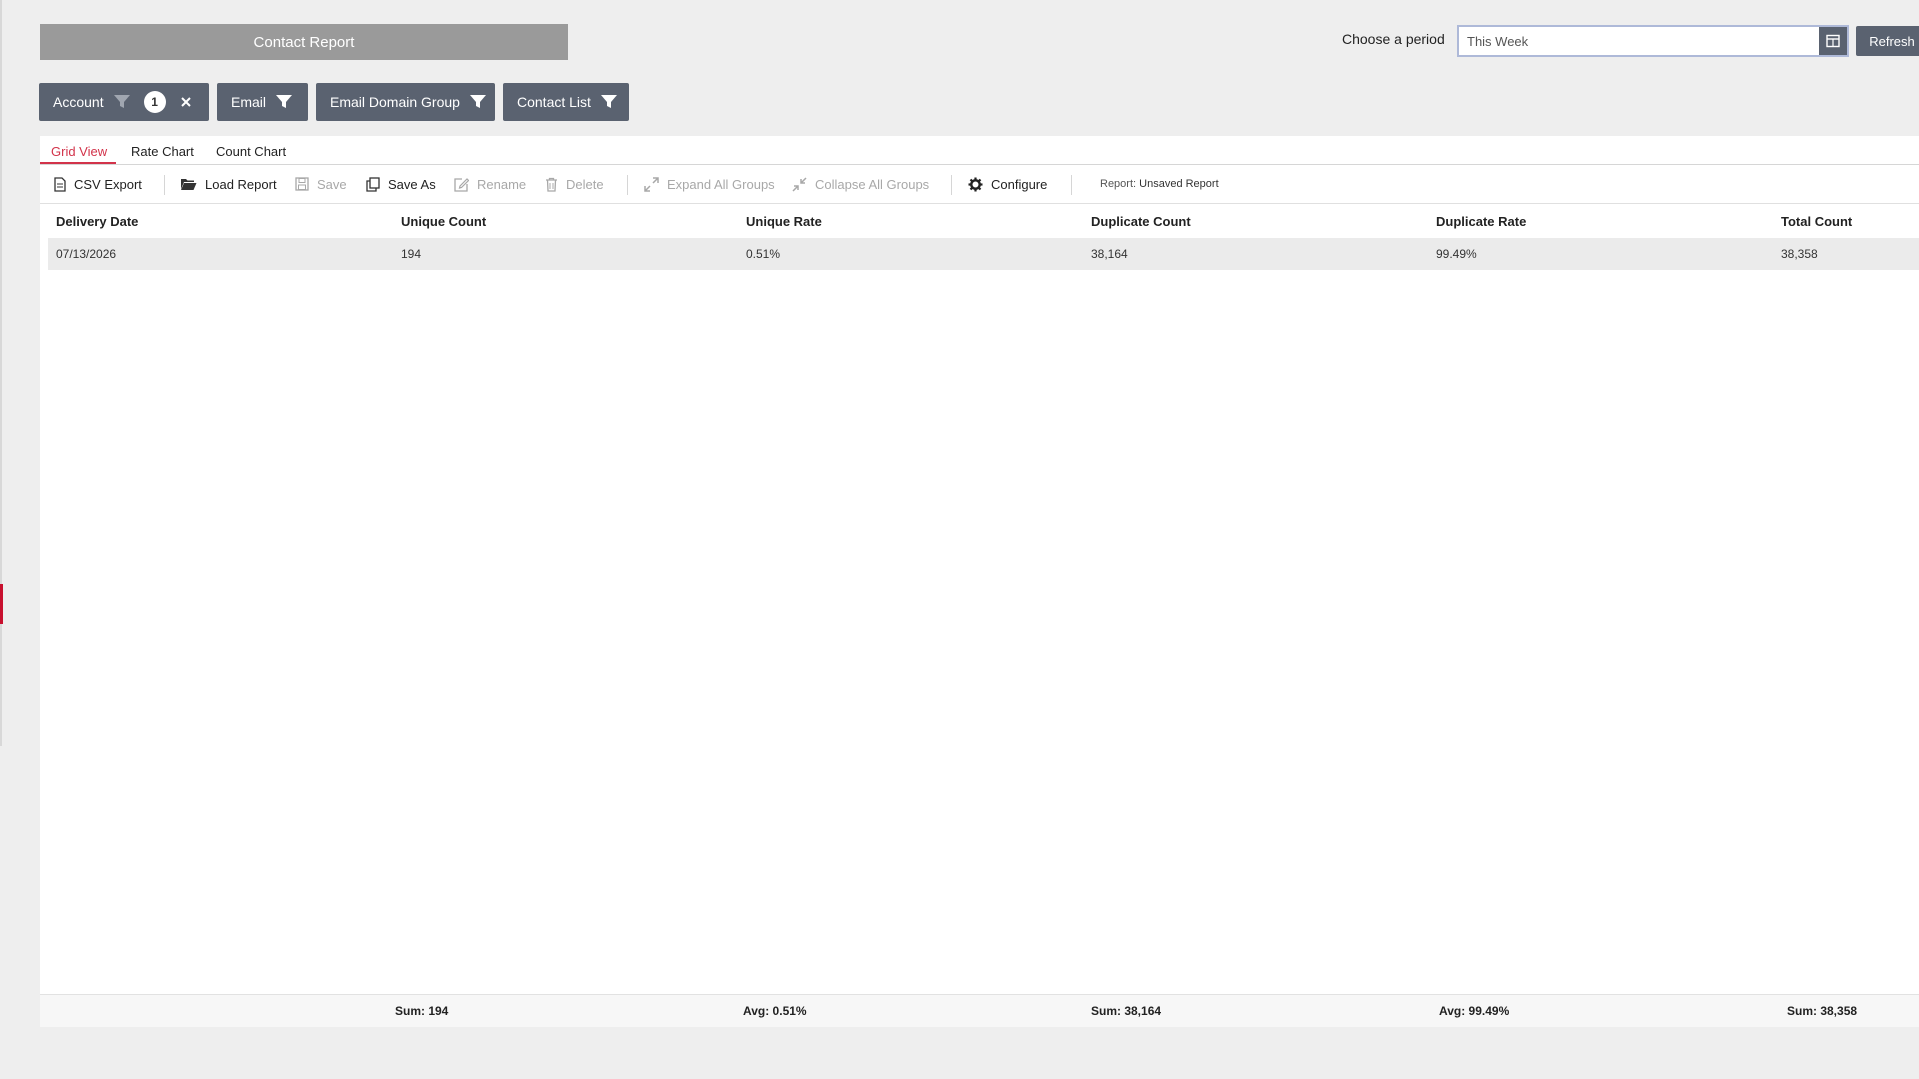  What do you see at coordinates (154, 102) in the screenshot?
I see `filter-count-badge: 1` at bounding box center [154, 102].